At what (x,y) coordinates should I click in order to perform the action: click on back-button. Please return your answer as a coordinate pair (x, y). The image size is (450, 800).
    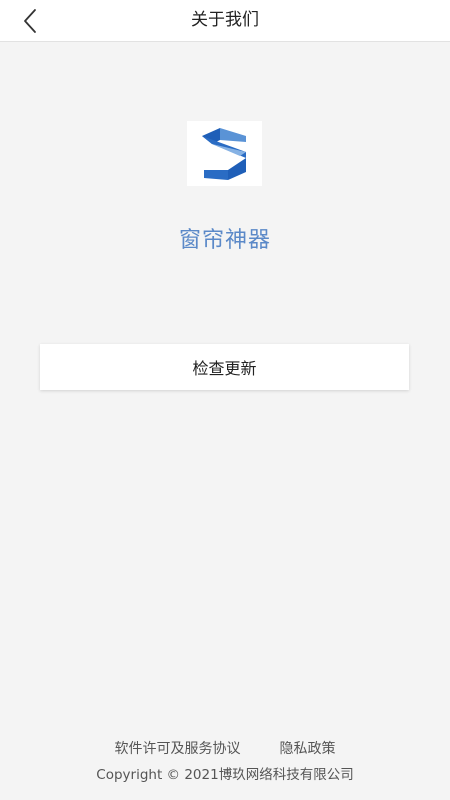
    Looking at the image, I should click on (31, 21).